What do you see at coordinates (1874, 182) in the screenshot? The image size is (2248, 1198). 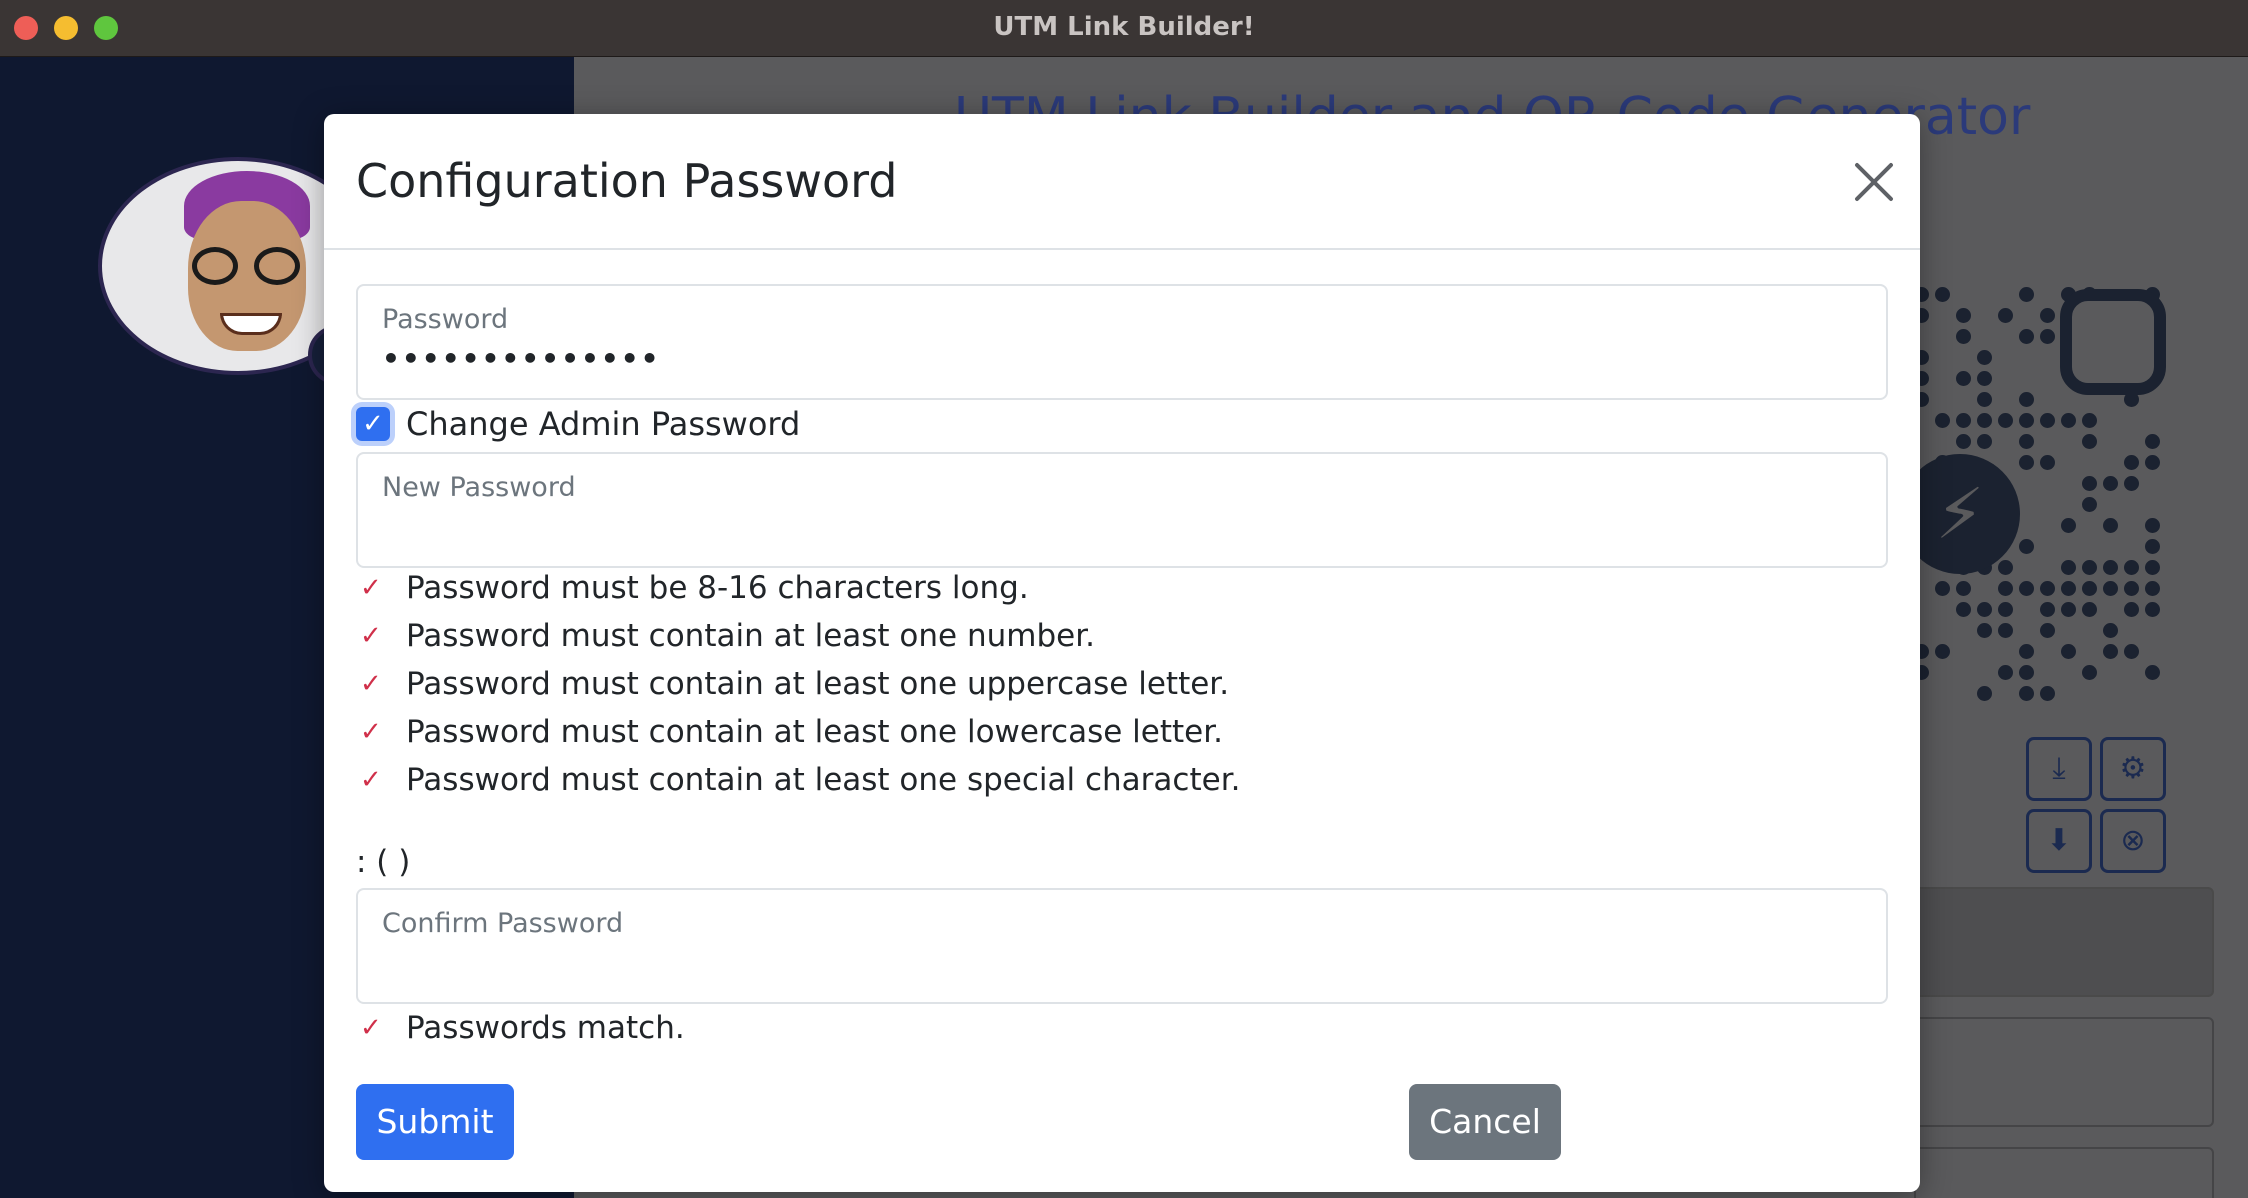 I see `close-icon` at bounding box center [1874, 182].